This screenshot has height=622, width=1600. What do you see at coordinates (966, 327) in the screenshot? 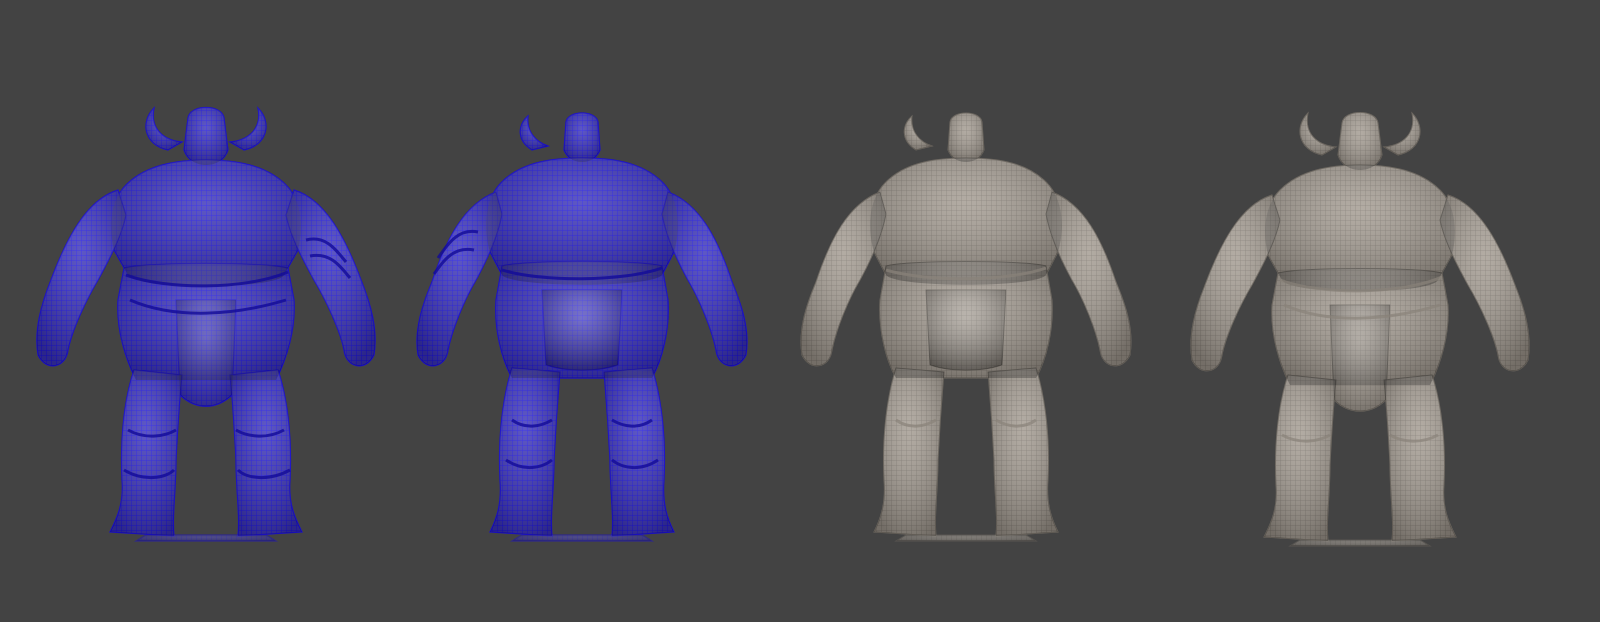
I see `ogre-back-clay-model` at bounding box center [966, 327].